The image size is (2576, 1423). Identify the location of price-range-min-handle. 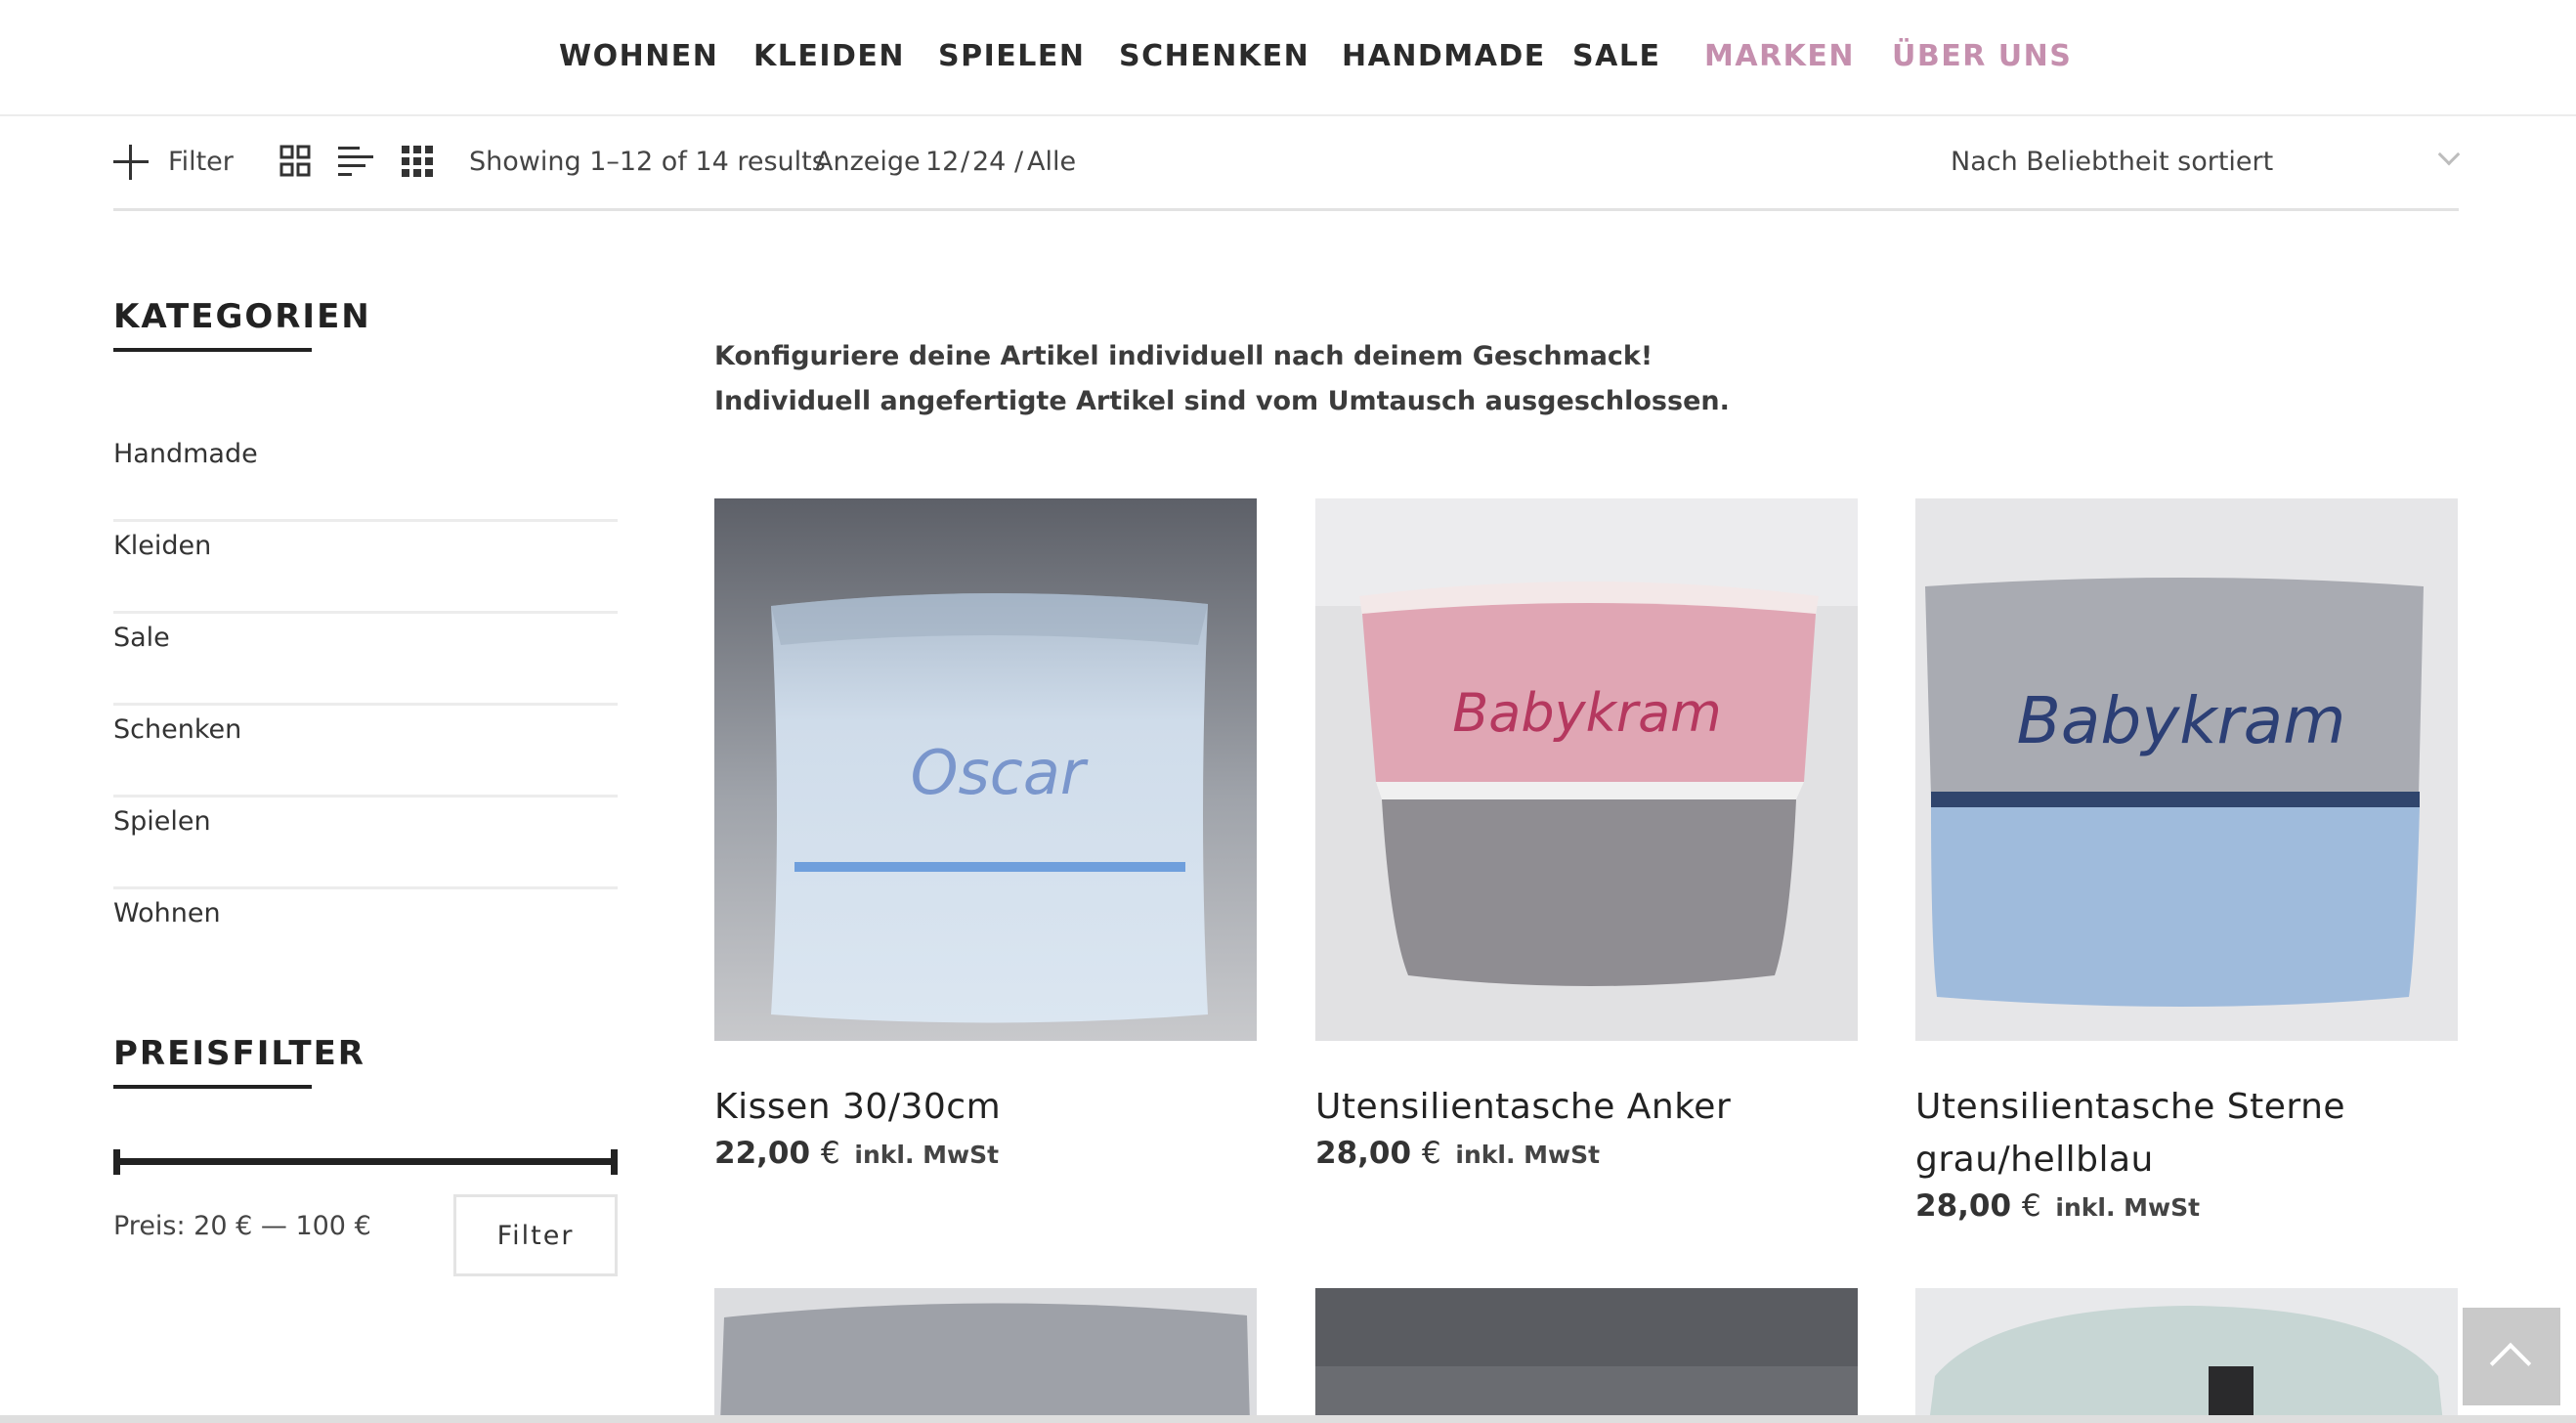
(117, 1162).